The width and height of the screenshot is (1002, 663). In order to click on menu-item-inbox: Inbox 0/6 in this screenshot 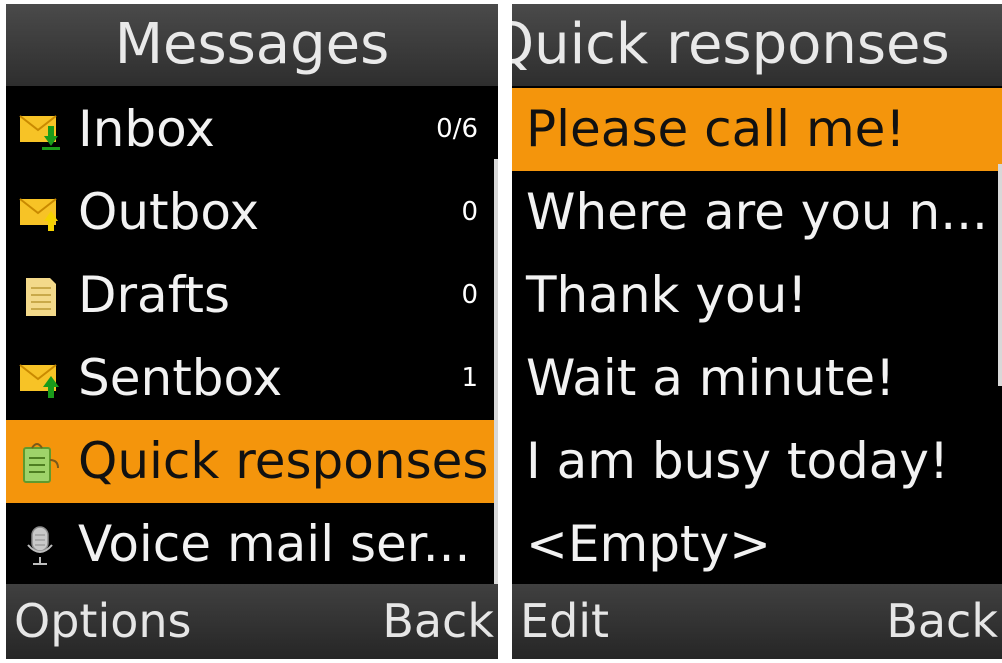, I will do `click(252, 129)`.